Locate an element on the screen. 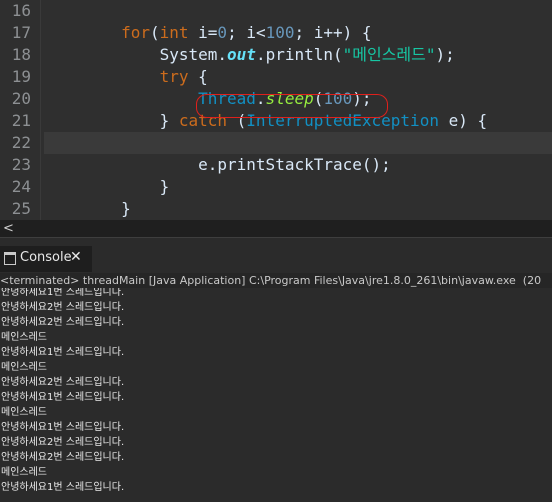 The height and width of the screenshot is (502, 552). line-number: 18 is located at coordinates (21, 54).